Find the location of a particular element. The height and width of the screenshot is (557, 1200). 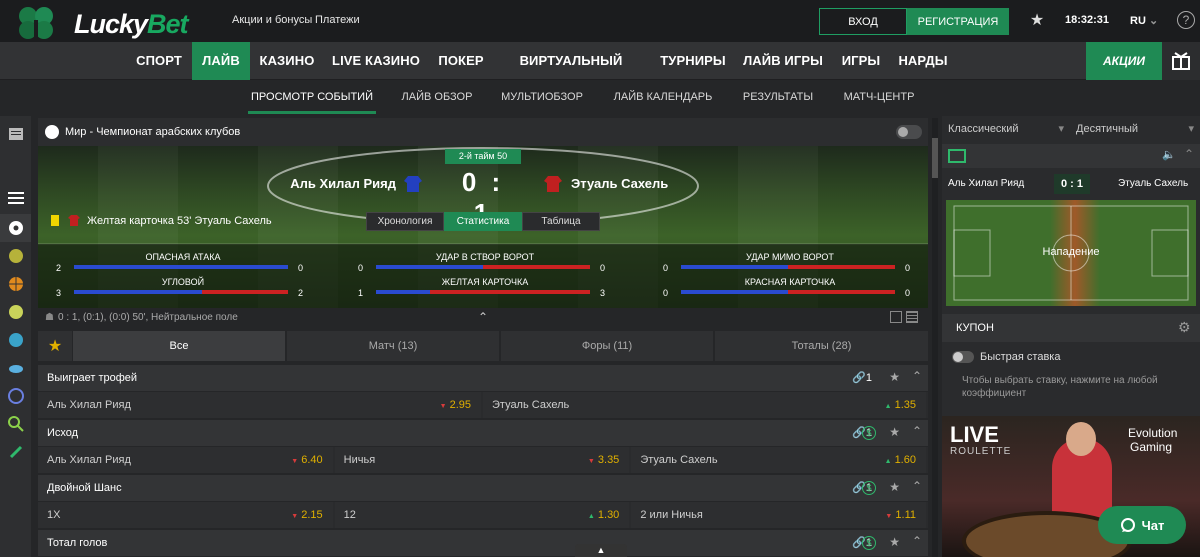

list-icon is located at coordinates (15, 134).